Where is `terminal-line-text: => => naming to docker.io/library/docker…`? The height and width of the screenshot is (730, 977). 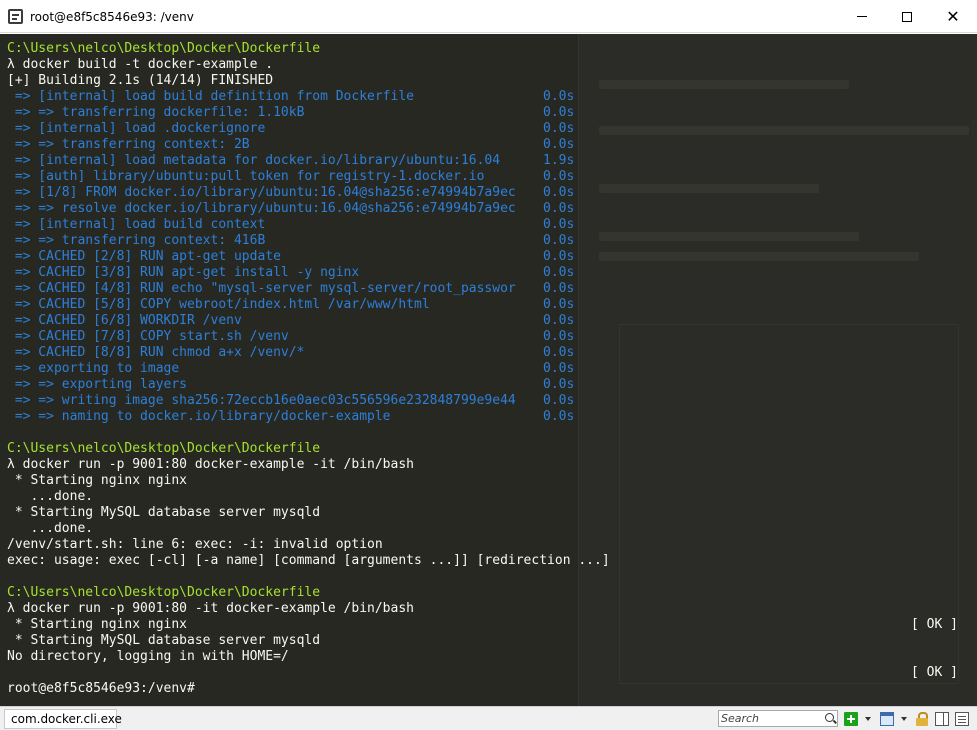
terminal-line-text: => => naming to docker.io/library/docker… is located at coordinates (199, 416).